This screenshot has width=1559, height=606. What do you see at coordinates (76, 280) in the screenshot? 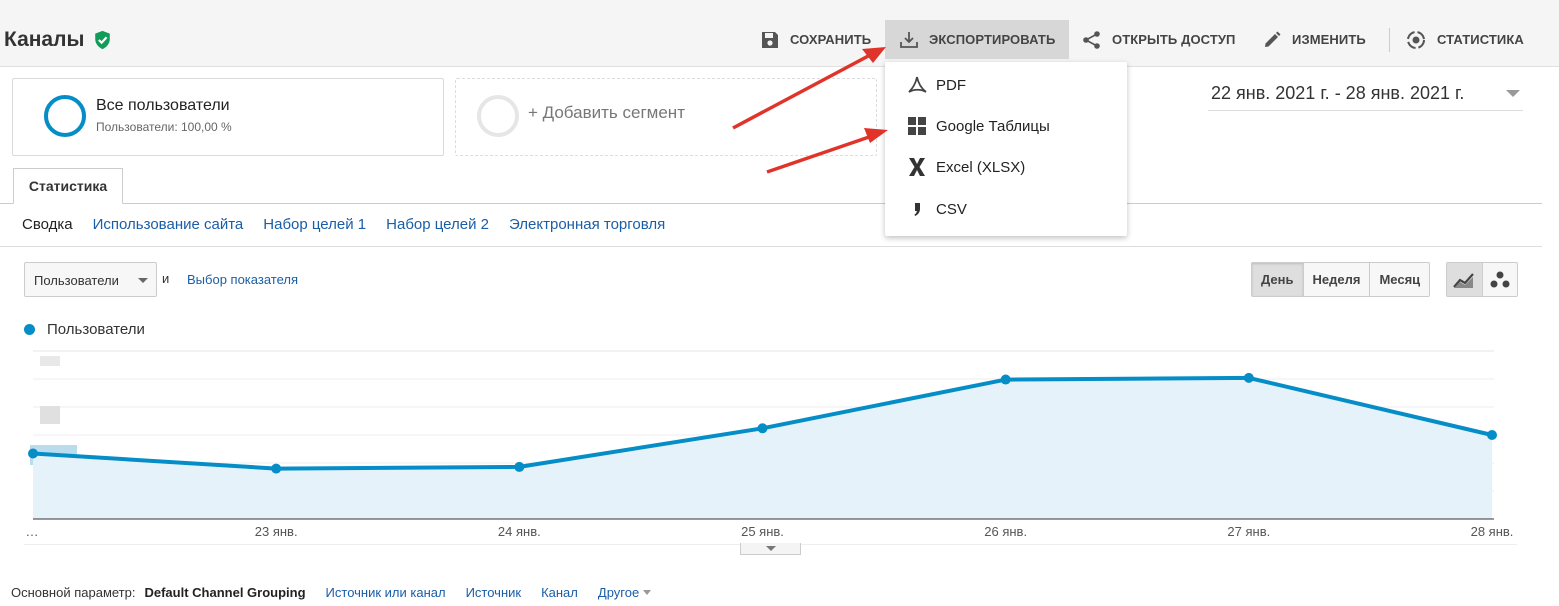
I see `metric-select-value: Пользователи` at bounding box center [76, 280].